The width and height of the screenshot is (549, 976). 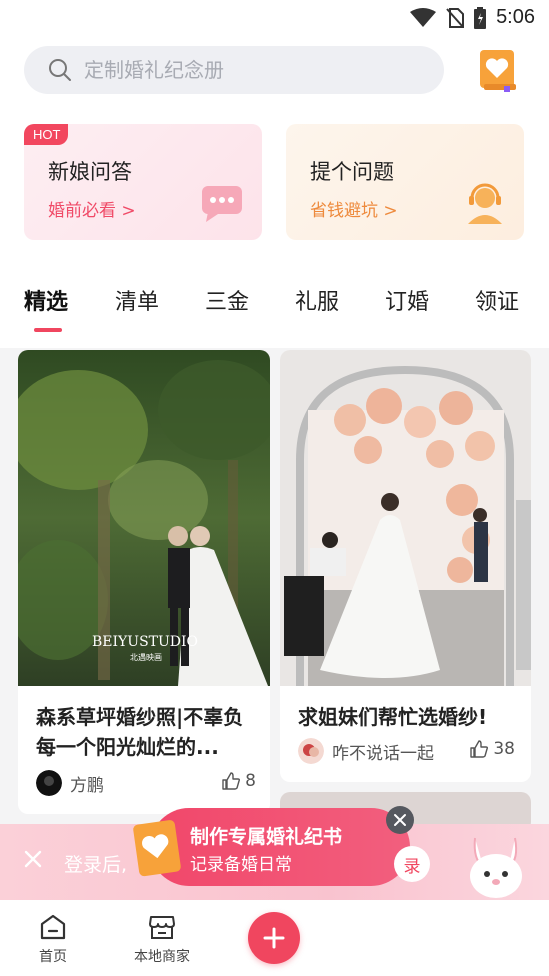 What do you see at coordinates (407, 717) in the screenshot?
I see `feed-title: 求姐妹们帮忙选婚纱!` at bounding box center [407, 717].